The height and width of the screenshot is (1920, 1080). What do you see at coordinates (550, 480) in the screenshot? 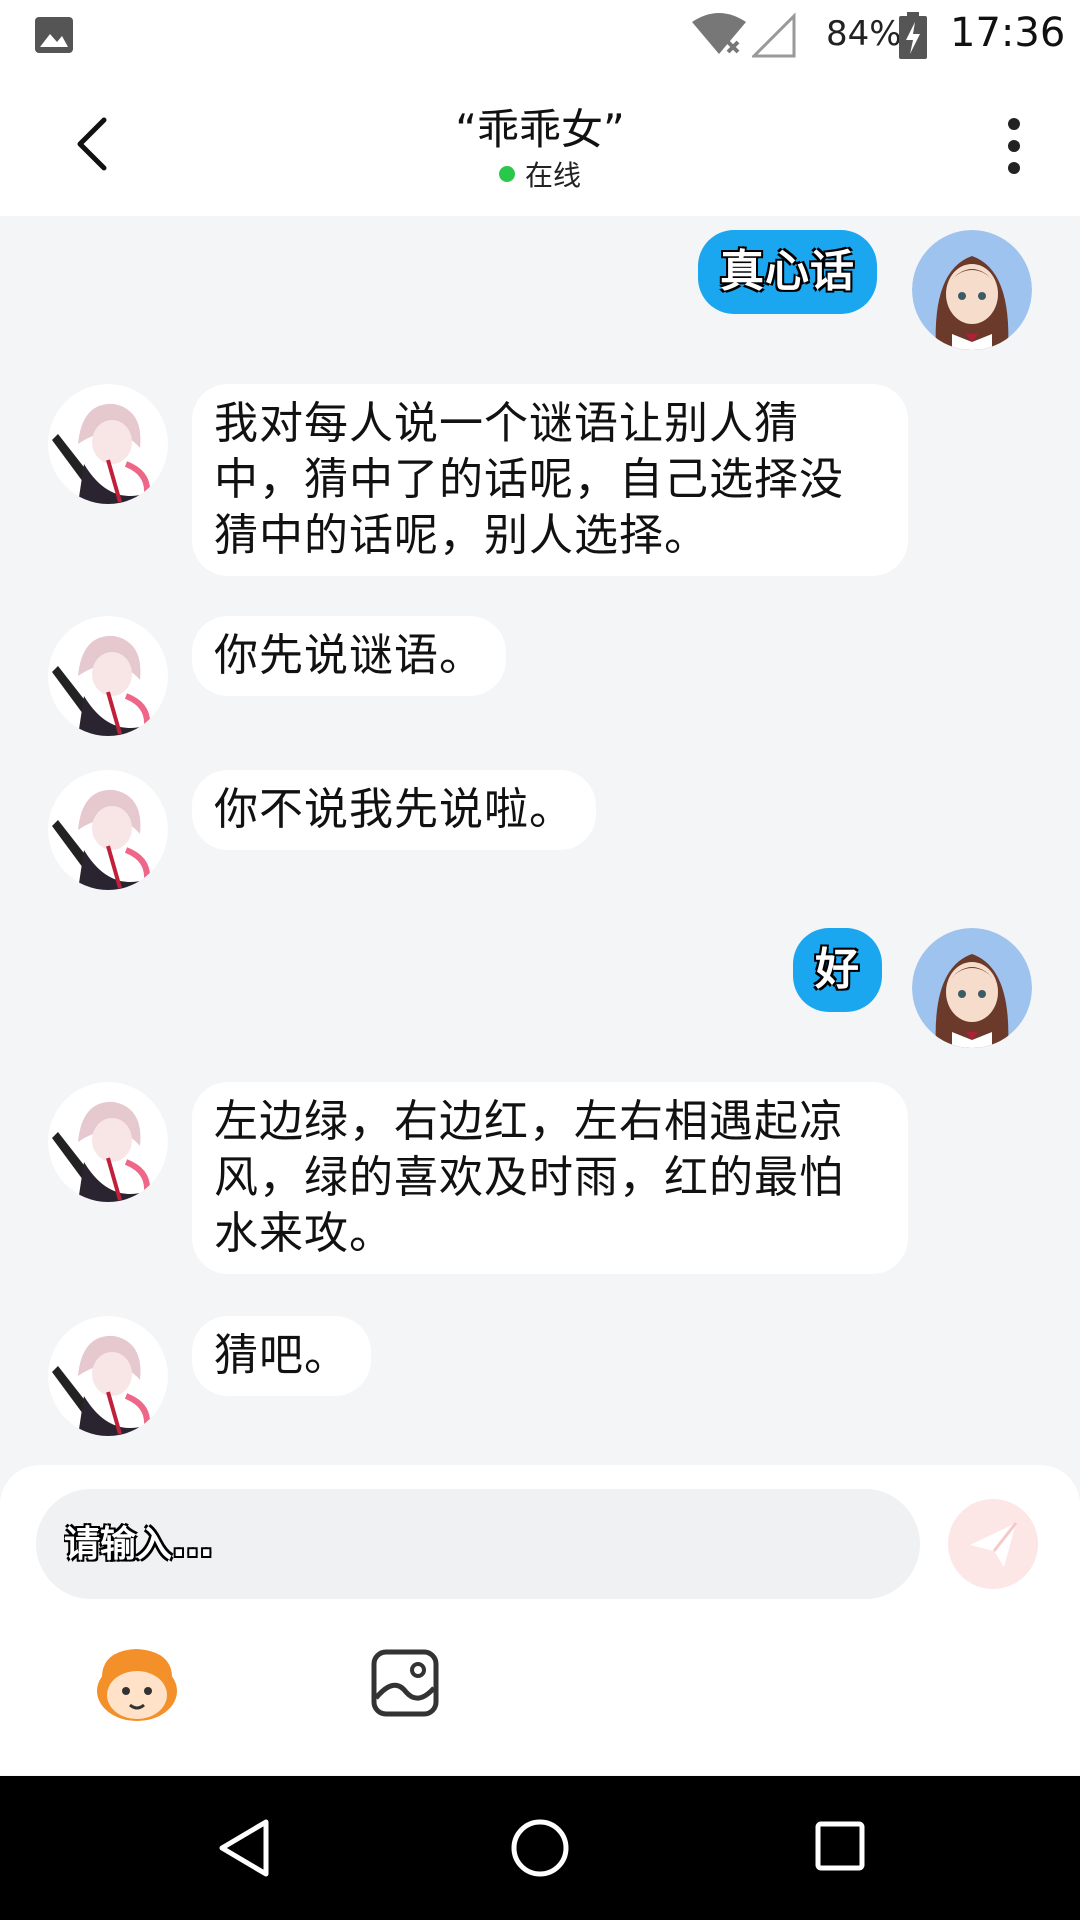
I see `incoming-message: 我对每人说一个谜语让别人猜中，猜中了的话呢，自己选择没猜中的话呢，别人选择。` at bounding box center [550, 480].